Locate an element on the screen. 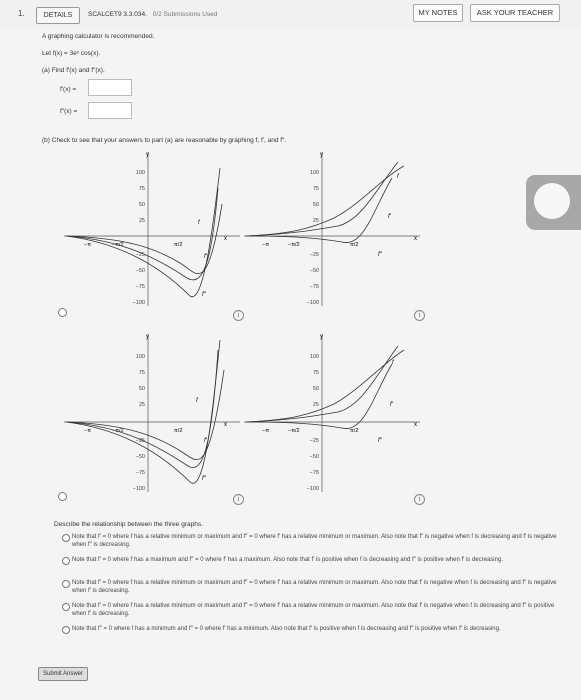 Image resolution: width=581 pixels, height=700 pixels. submit-answer-button: Submit Answer is located at coordinates (63, 674).